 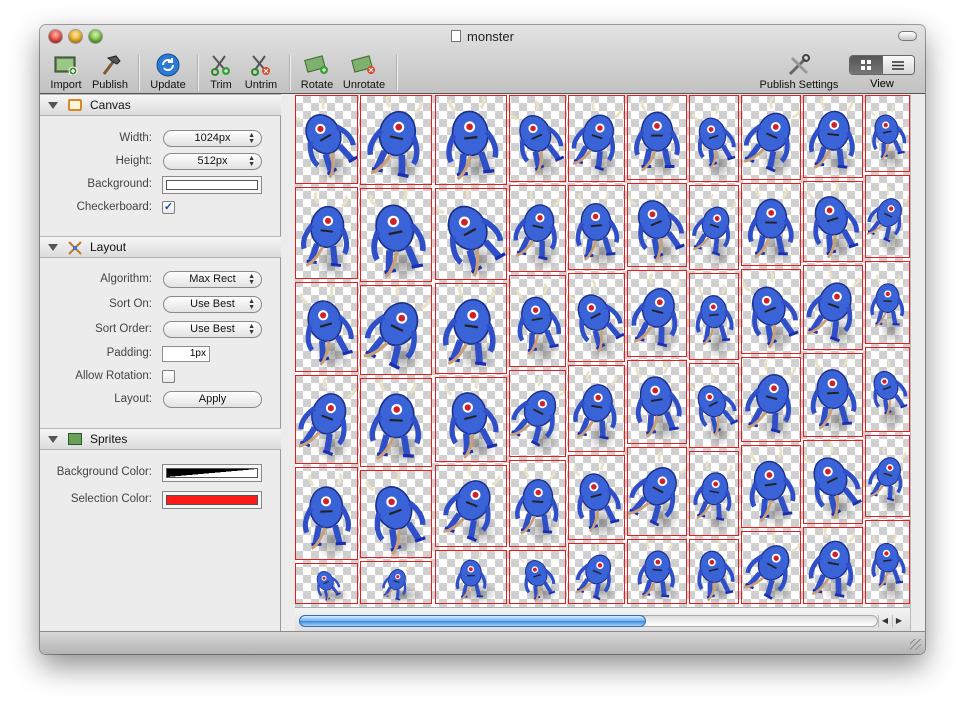 What do you see at coordinates (66, 72) in the screenshot?
I see `import-button: Import` at bounding box center [66, 72].